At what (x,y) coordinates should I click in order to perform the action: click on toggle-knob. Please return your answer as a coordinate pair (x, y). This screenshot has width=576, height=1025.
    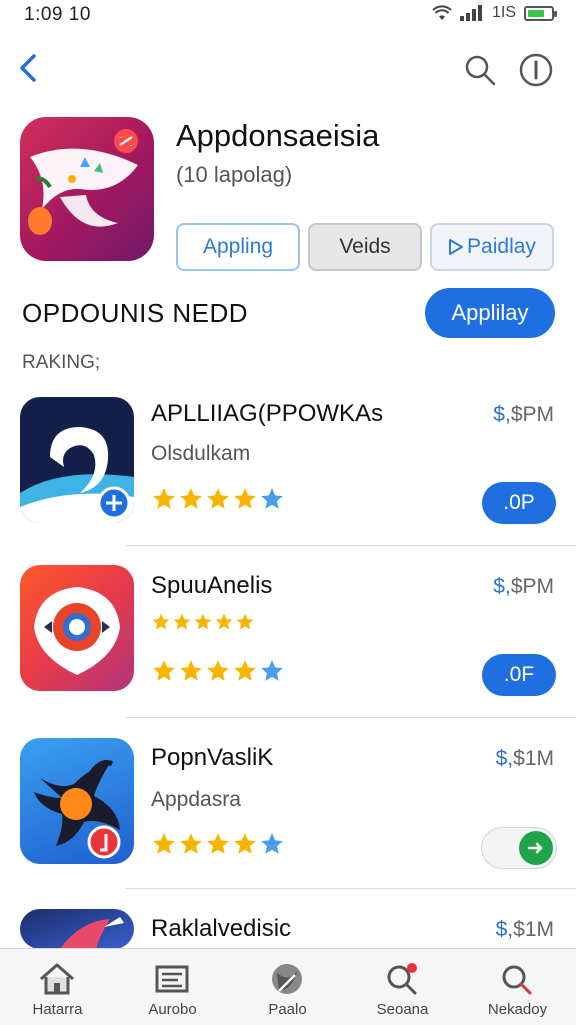
    Looking at the image, I should click on (536, 848).